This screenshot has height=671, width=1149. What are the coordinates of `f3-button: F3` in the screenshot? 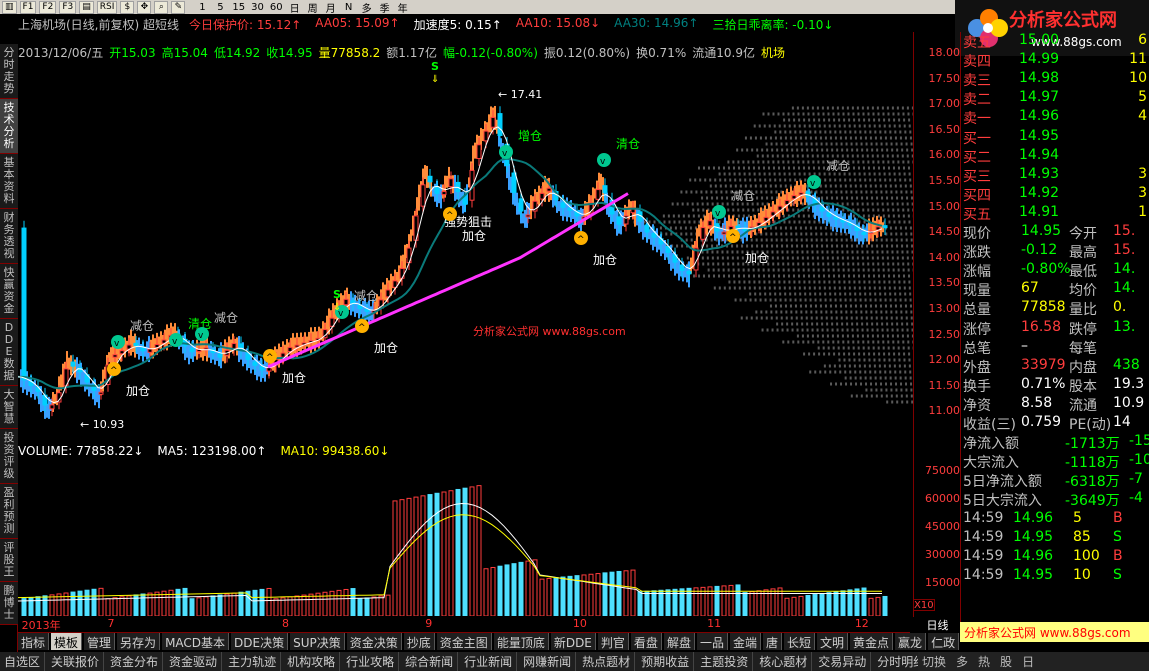 It's located at (68, 7).